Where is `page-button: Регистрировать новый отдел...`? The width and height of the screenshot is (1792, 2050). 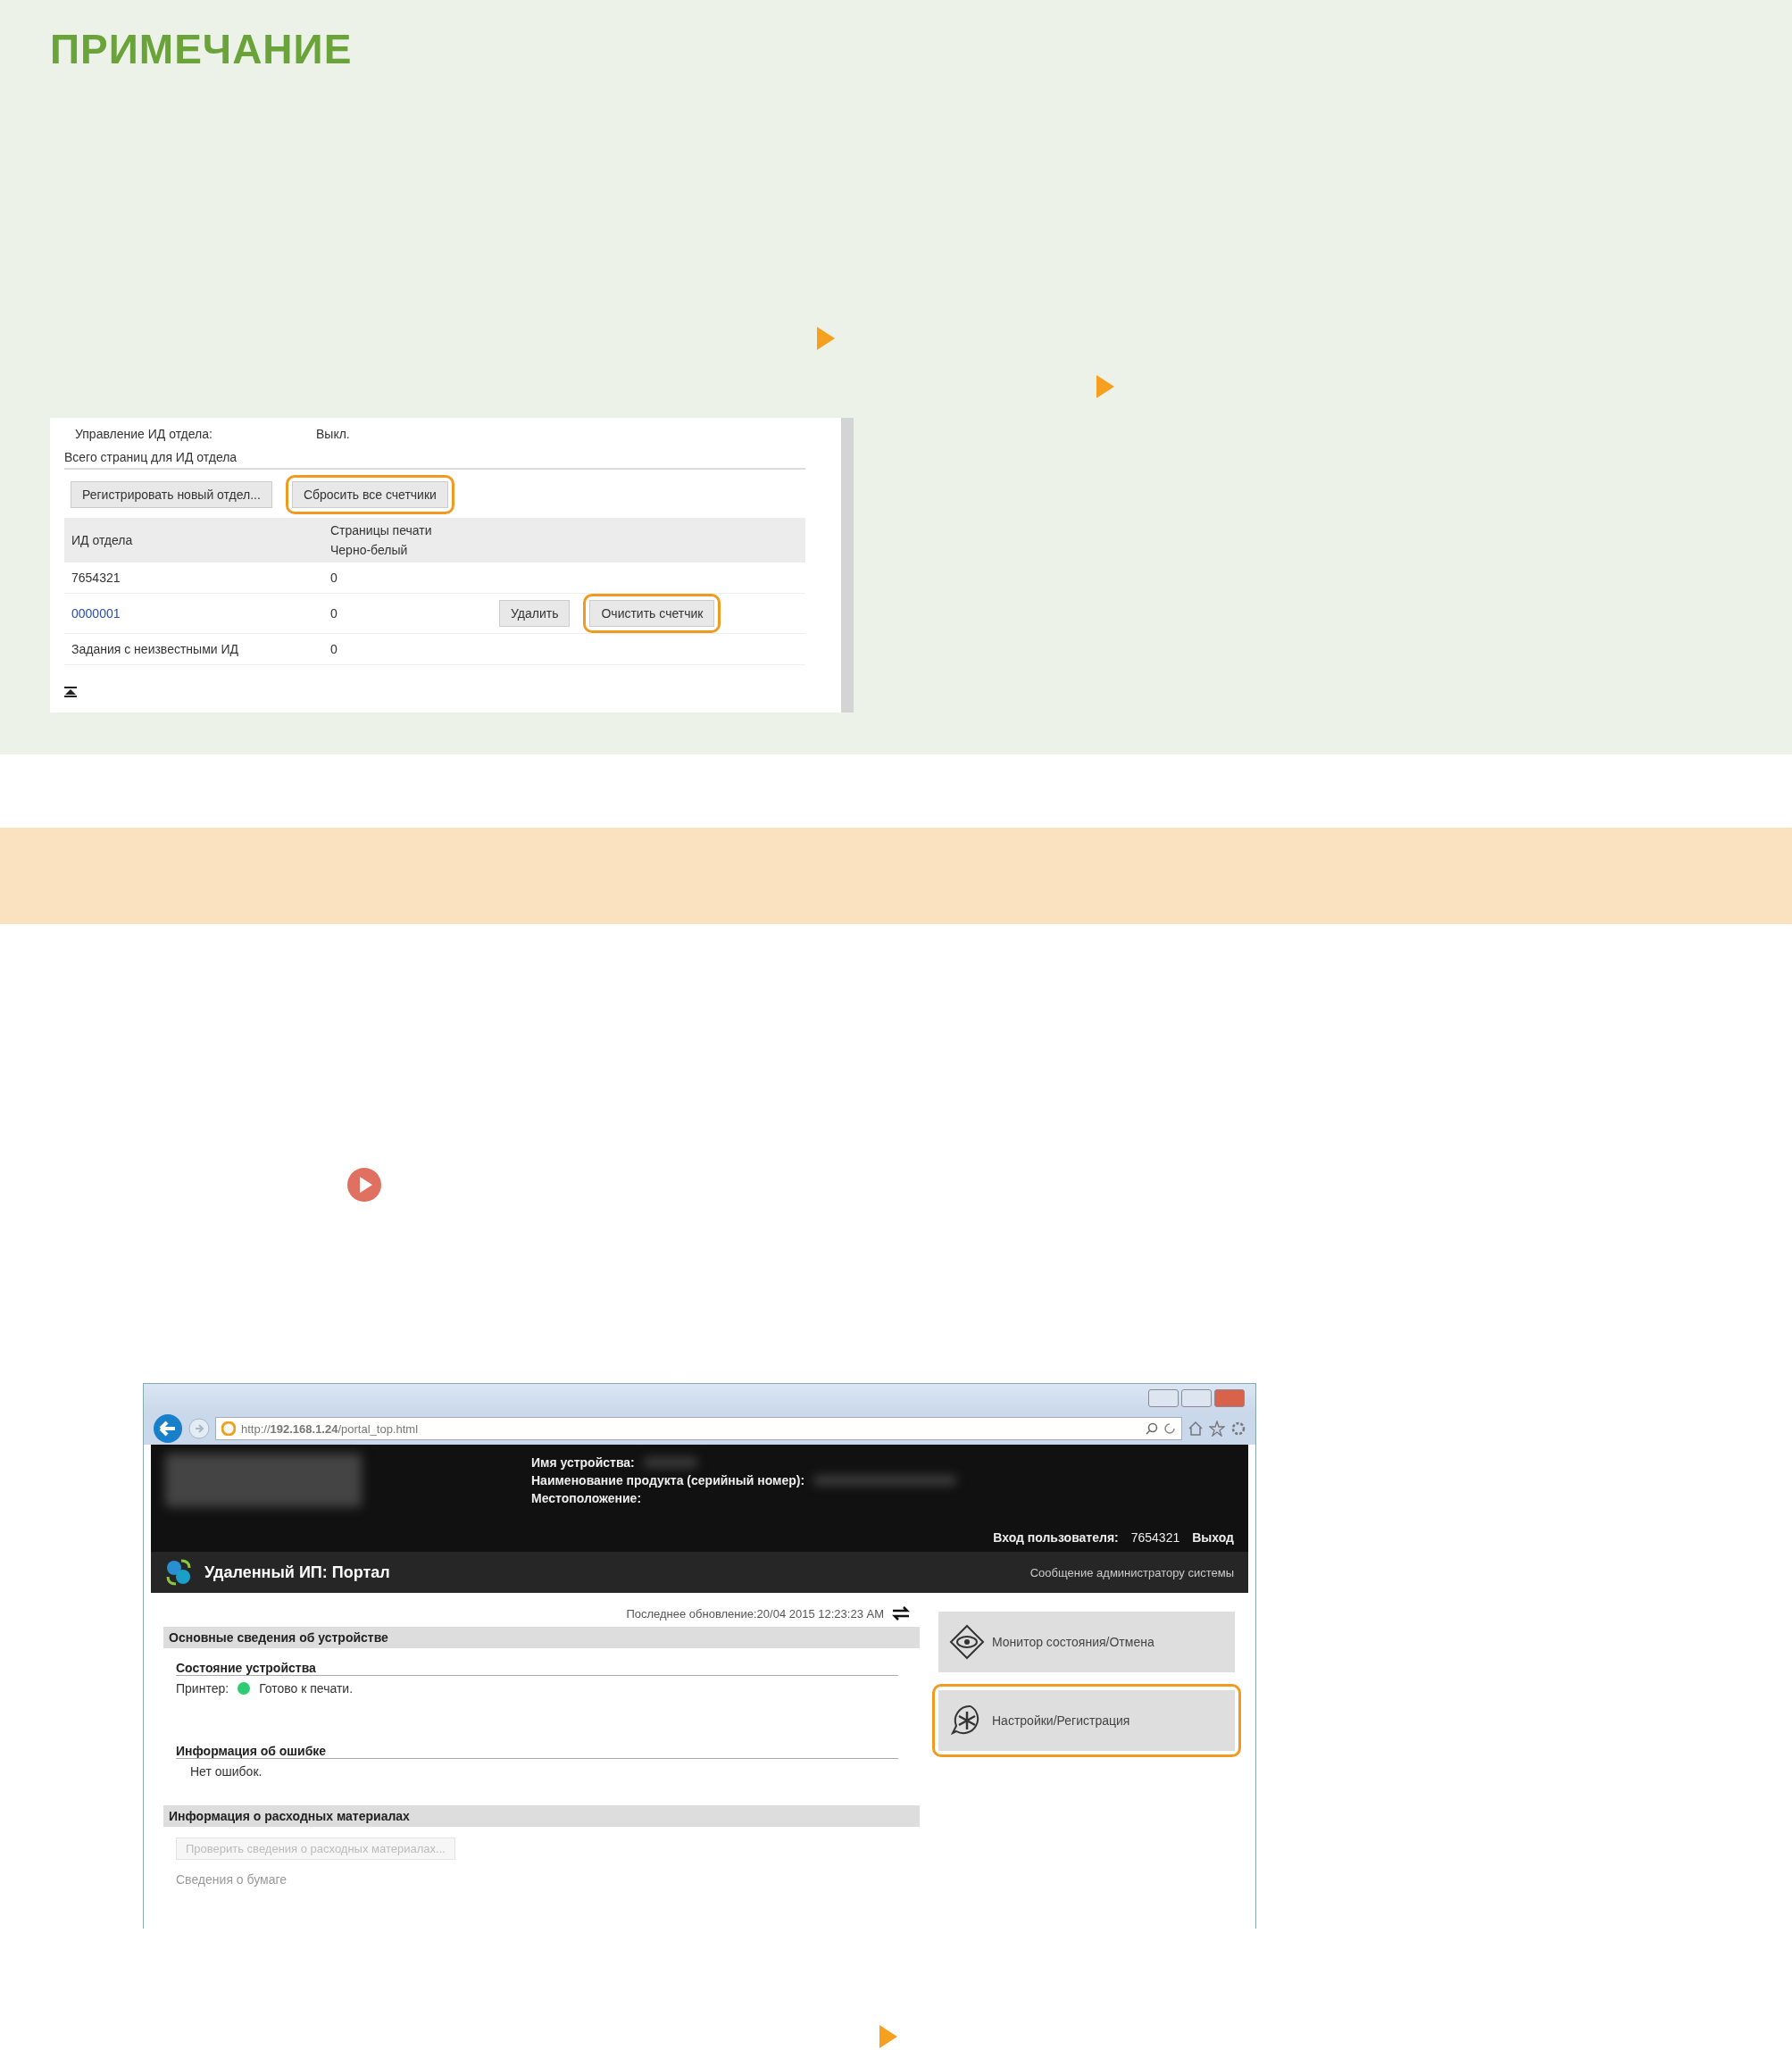 page-button: Регистрировать новый отдел... is located at coordinates (171, 495).